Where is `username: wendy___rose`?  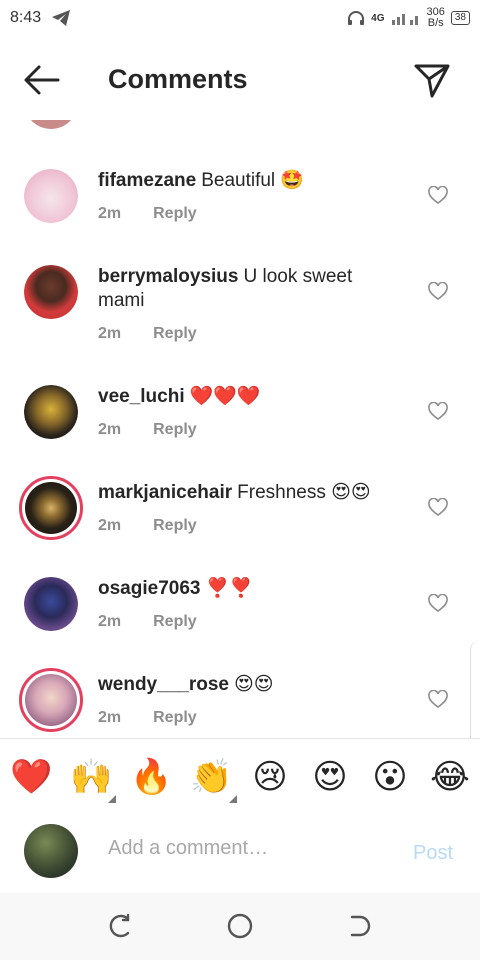 username: wendy___rose is located at coordinates (163, 684).